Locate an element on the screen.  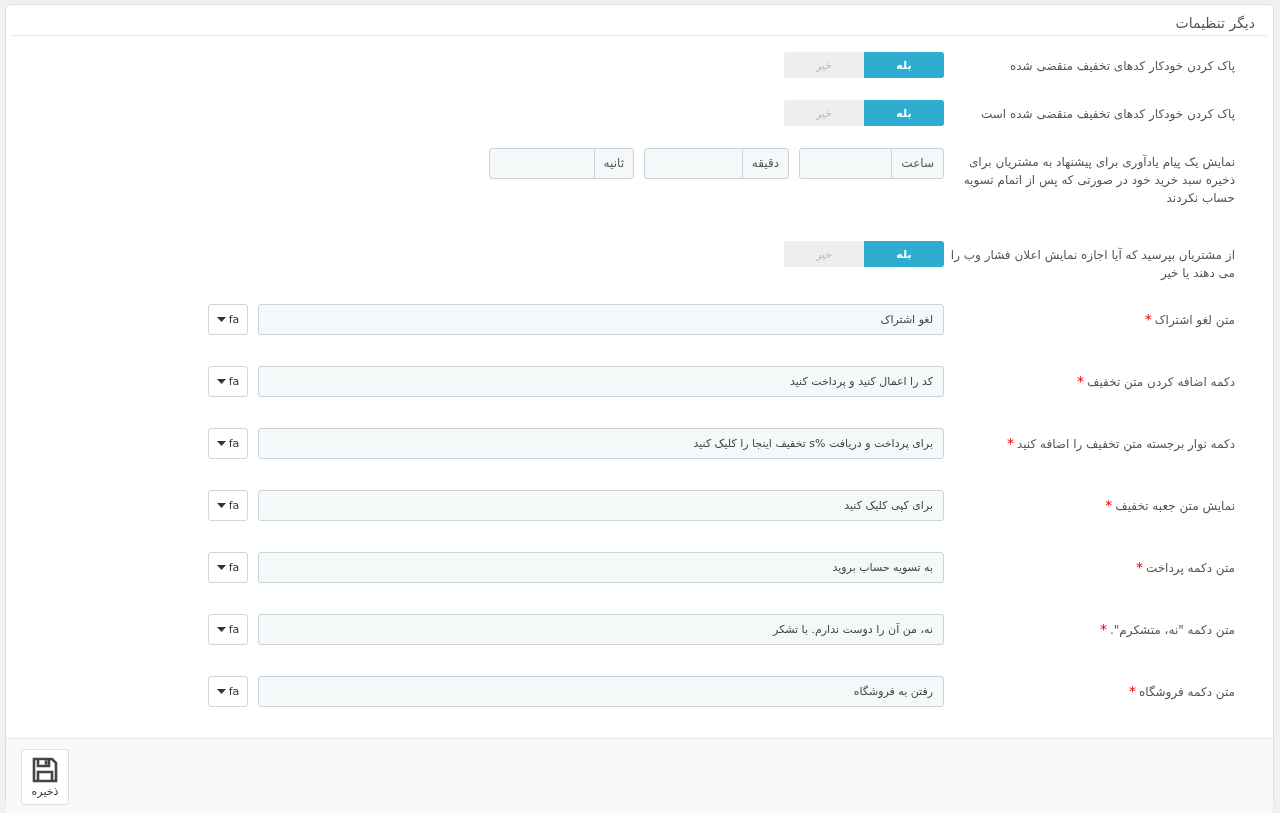
time-input-field: ثانیه is located at coordinates (561, 163).